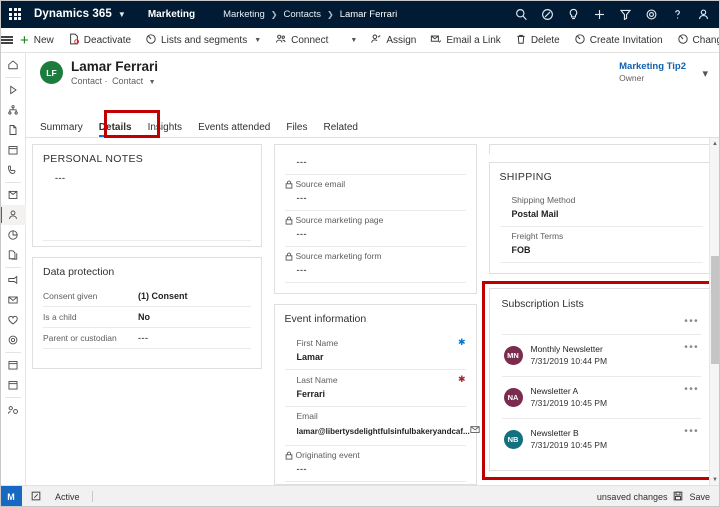  Describe the element at coordinates (13, 195) in the screenshot. I see `email-template-icon` at that location.